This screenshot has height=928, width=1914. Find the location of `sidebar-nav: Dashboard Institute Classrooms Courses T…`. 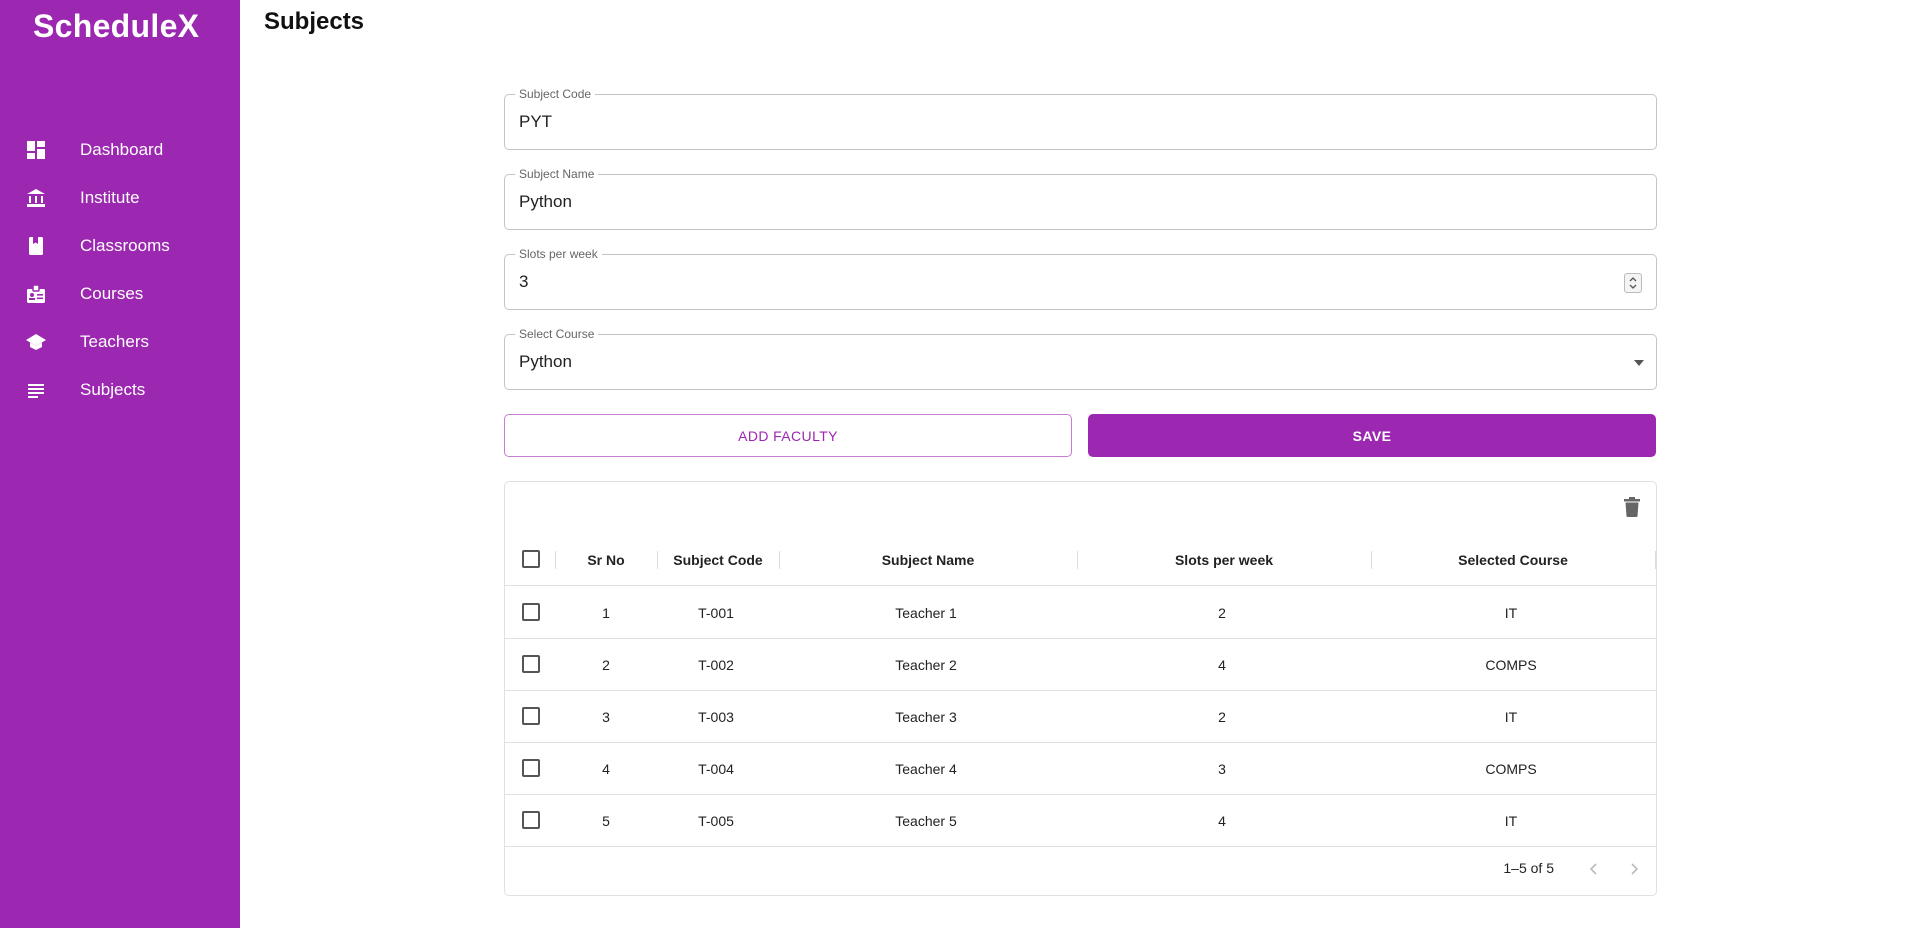

sidebar-nav: Dashboard Institute Classrooms Courses T… is located at coordinates (120, 270).